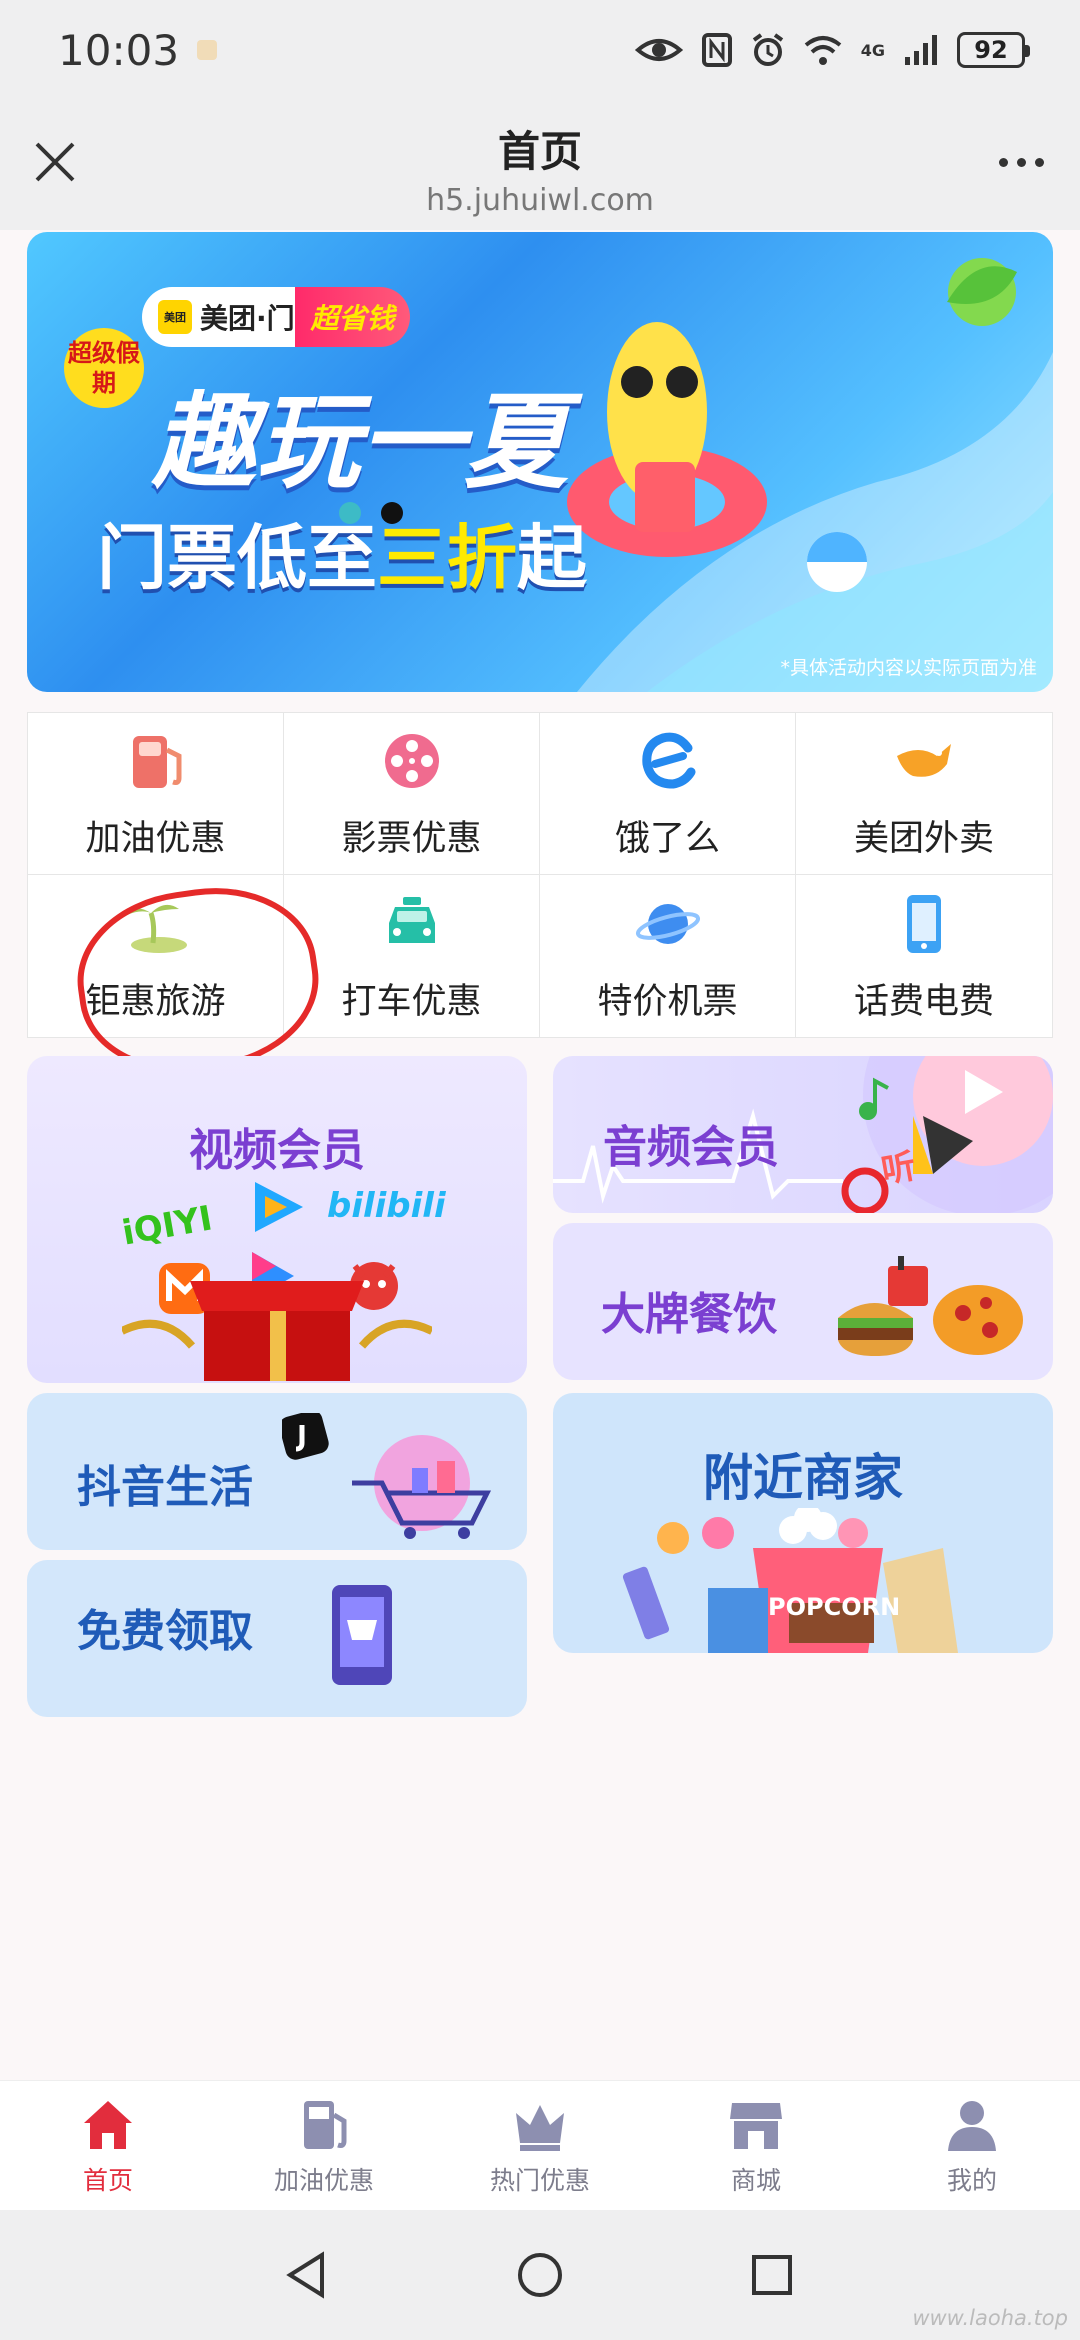  I want to click on service-movie: 影票优惠, so click(412, 794).